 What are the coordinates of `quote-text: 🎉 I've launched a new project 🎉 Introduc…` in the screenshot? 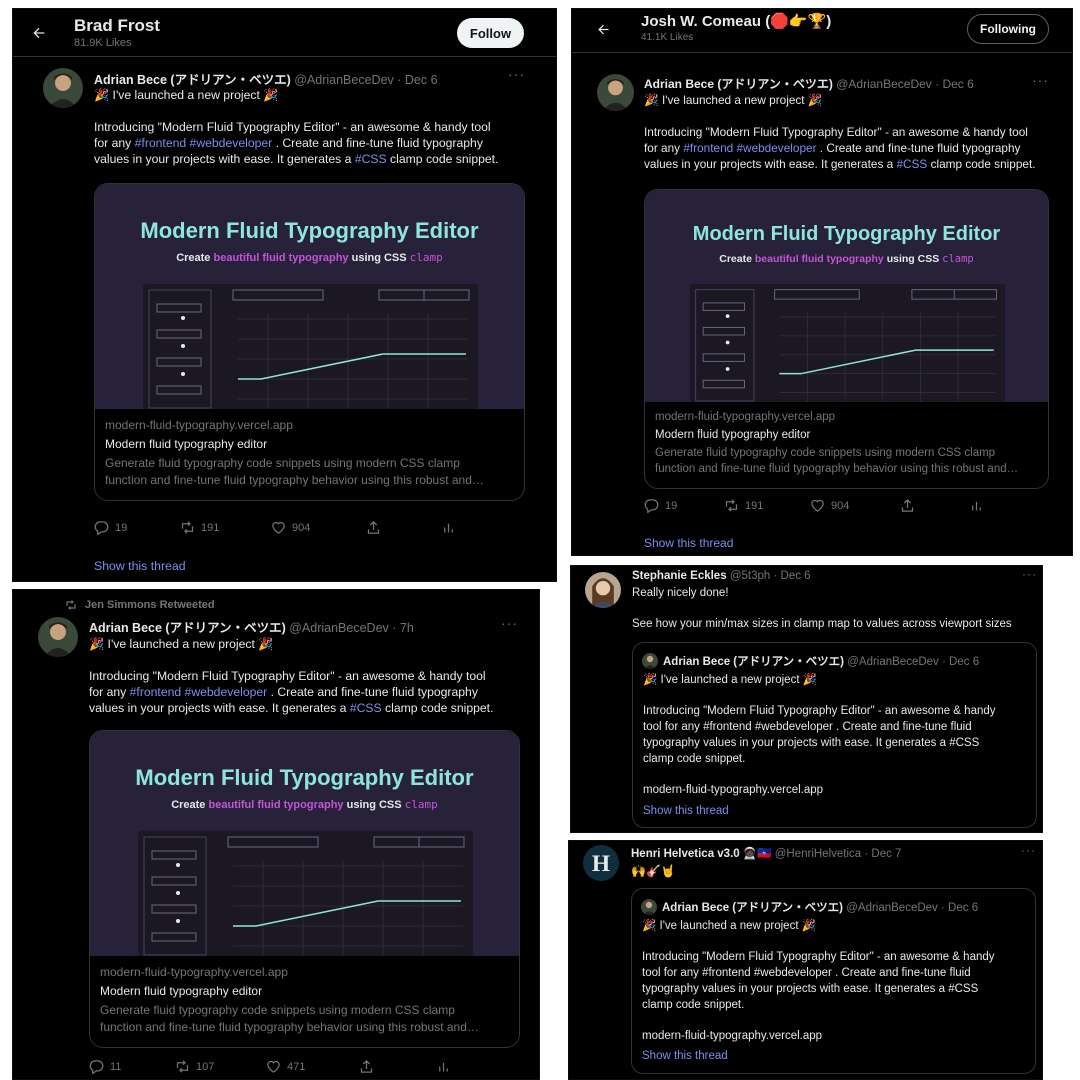 It's located at (818, 982).